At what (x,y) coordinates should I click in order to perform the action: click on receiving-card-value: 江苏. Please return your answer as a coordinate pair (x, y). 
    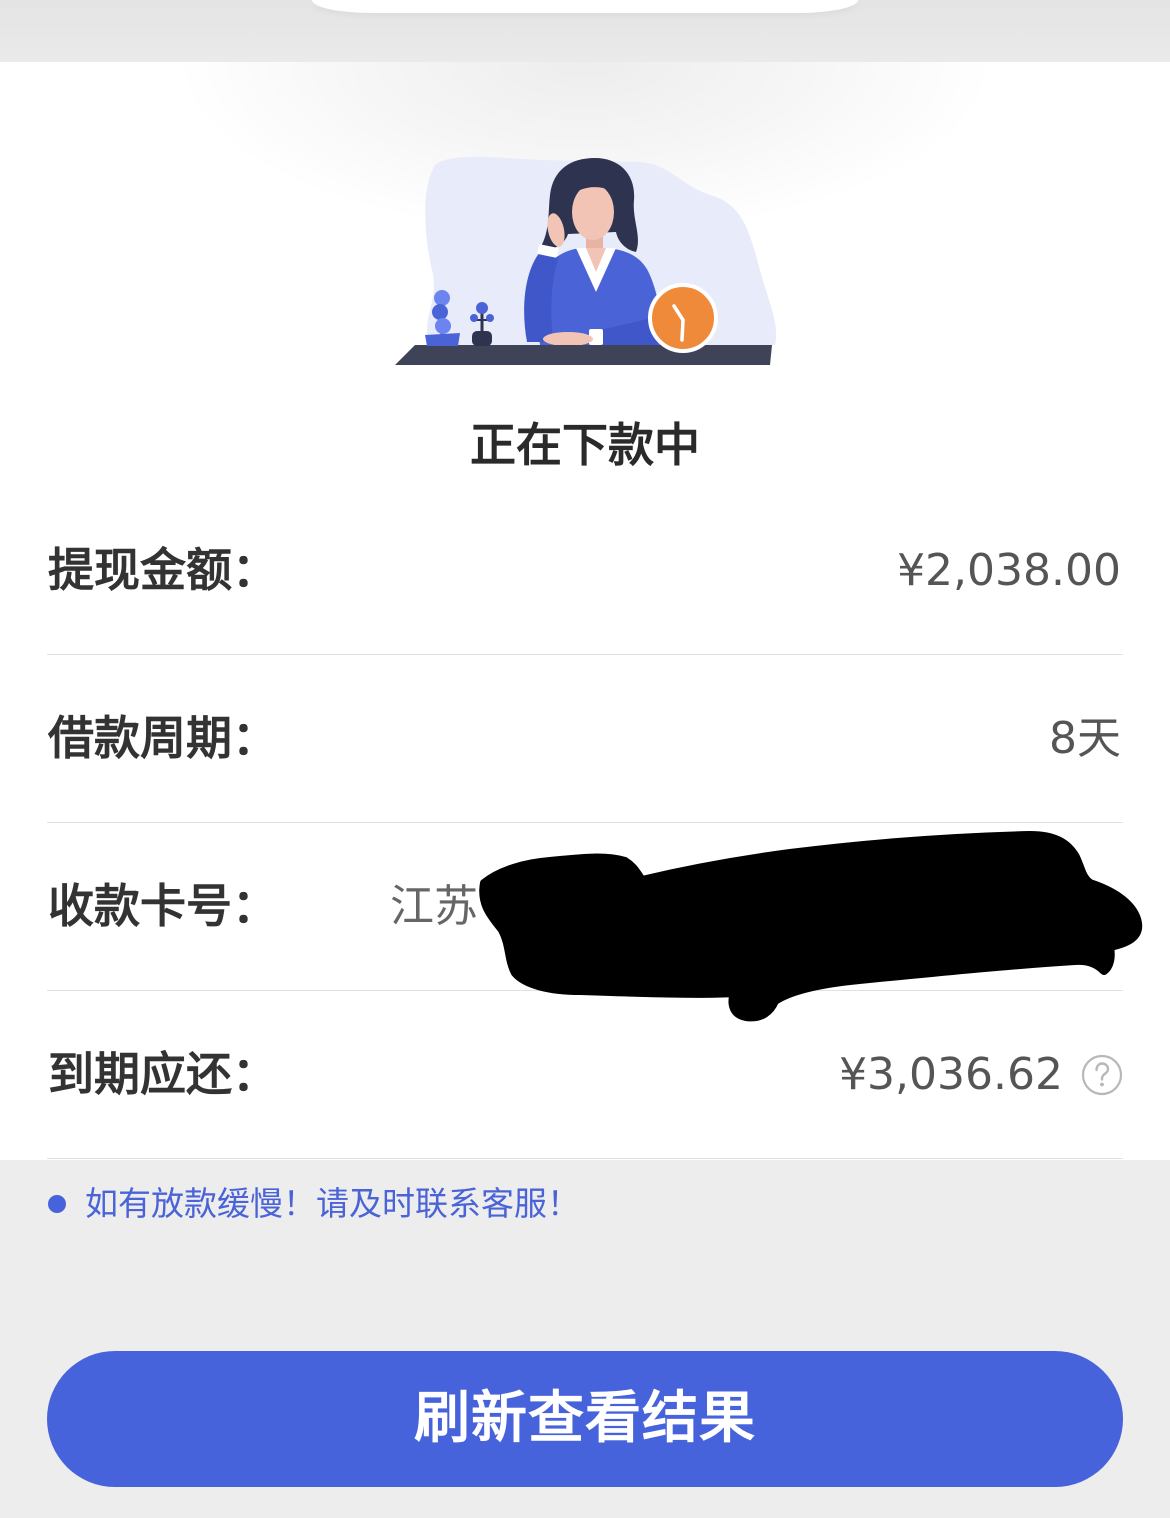
    Looking at the image, I should click on (434, 906).